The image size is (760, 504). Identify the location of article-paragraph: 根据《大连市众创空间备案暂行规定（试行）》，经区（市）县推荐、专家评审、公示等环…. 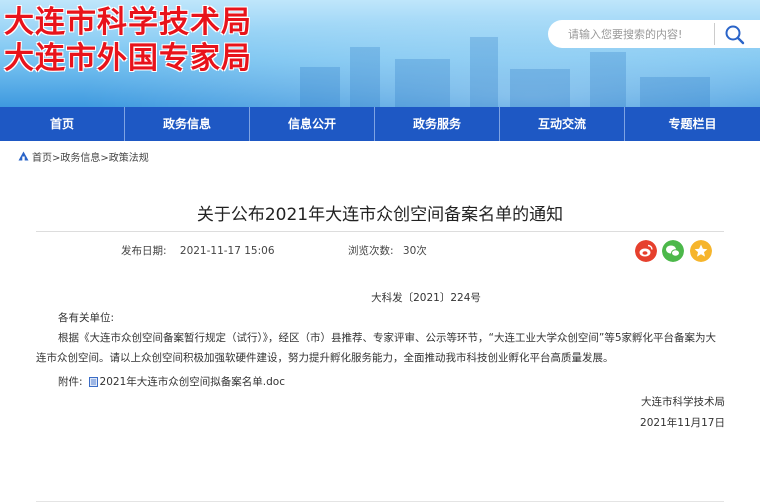
(376, 348).